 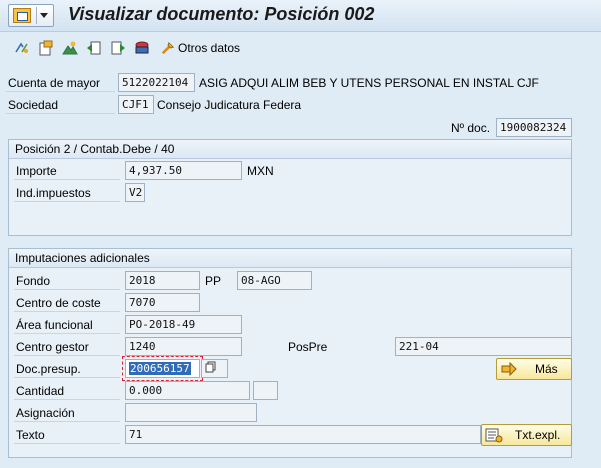 What do you see at coordinates (36, 171) in the screenshot?
I see `importe-label: Importe` at bounding box center [36, 171].